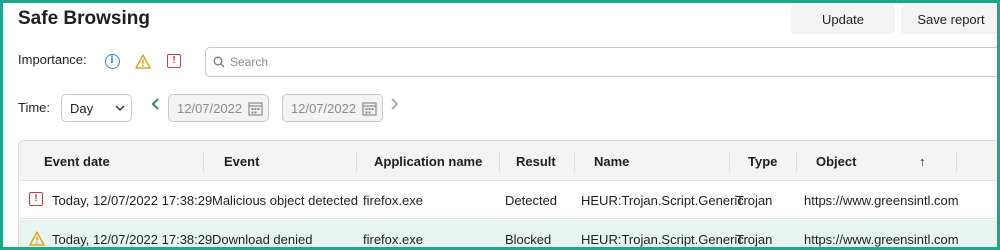 The image size is (1000, 250). Describe the element at coordinates (324, 108) in the screenshot. I see `date-to-value: 12/07/2022` at that location.